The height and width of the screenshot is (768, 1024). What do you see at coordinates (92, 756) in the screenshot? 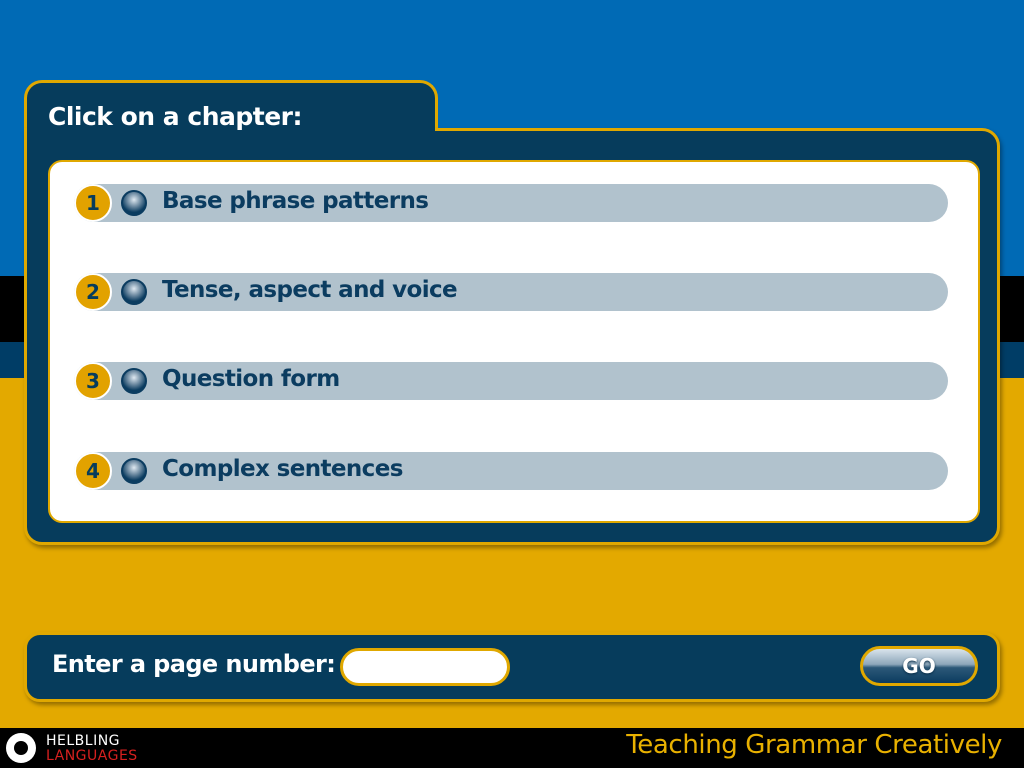
I see `logo-text-bottom: LANGUAGES` at bounding box center [92, 756].